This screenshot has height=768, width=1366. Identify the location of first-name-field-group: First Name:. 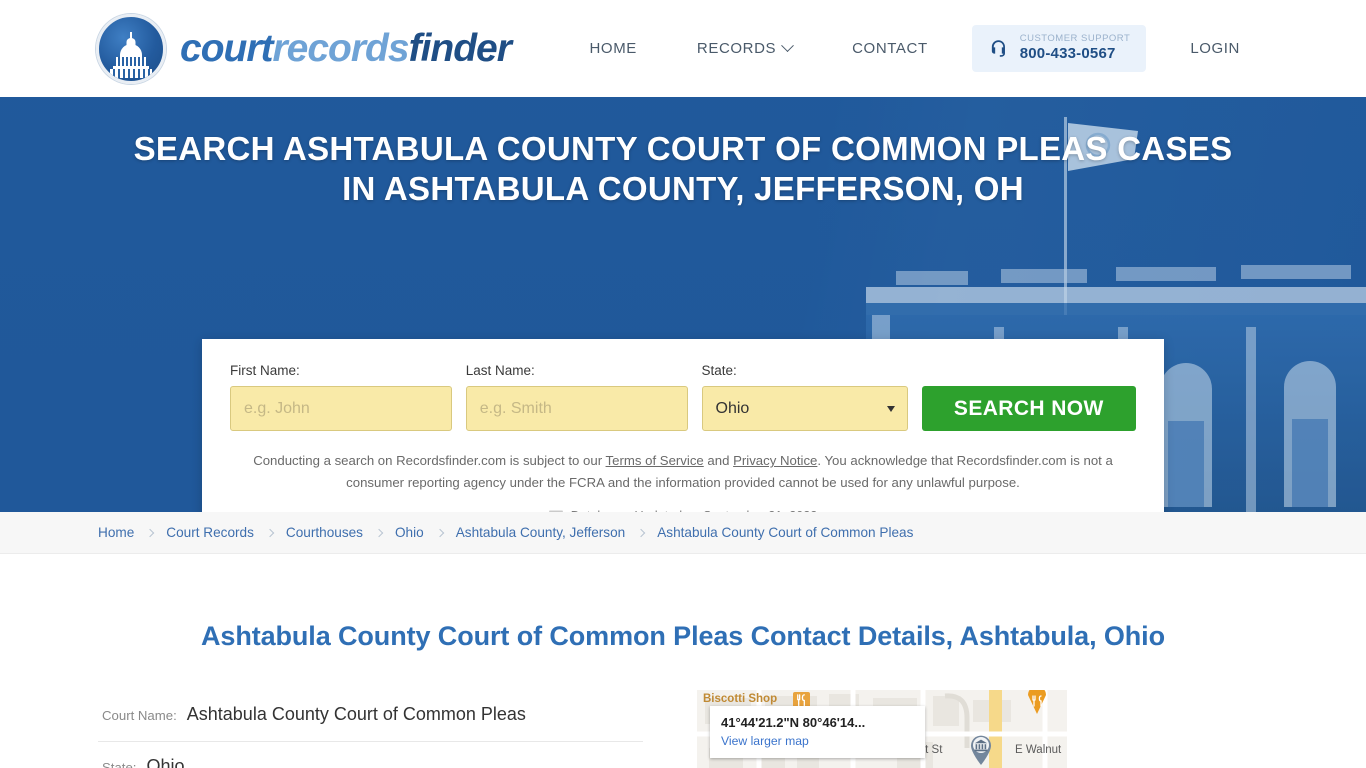
(341, 397).